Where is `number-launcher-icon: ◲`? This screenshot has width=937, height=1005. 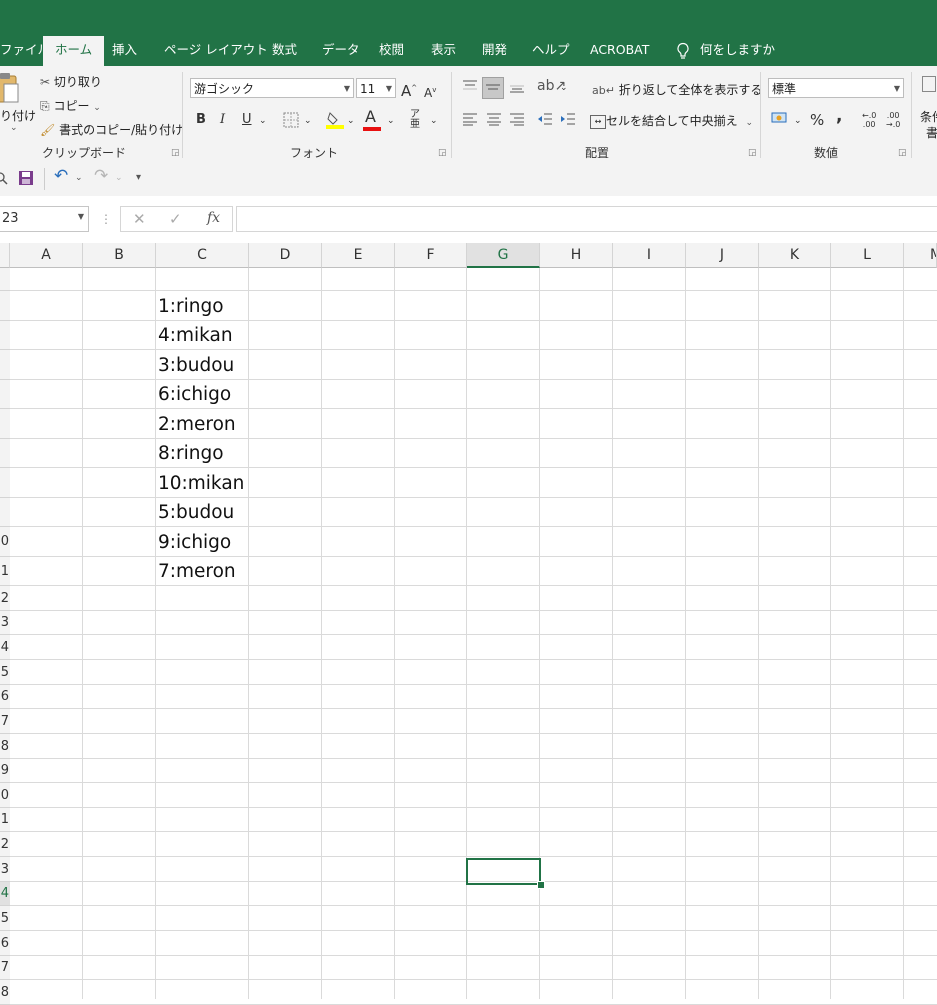 number-launcher-icon: ◲ is located at coordinates (902, 153).